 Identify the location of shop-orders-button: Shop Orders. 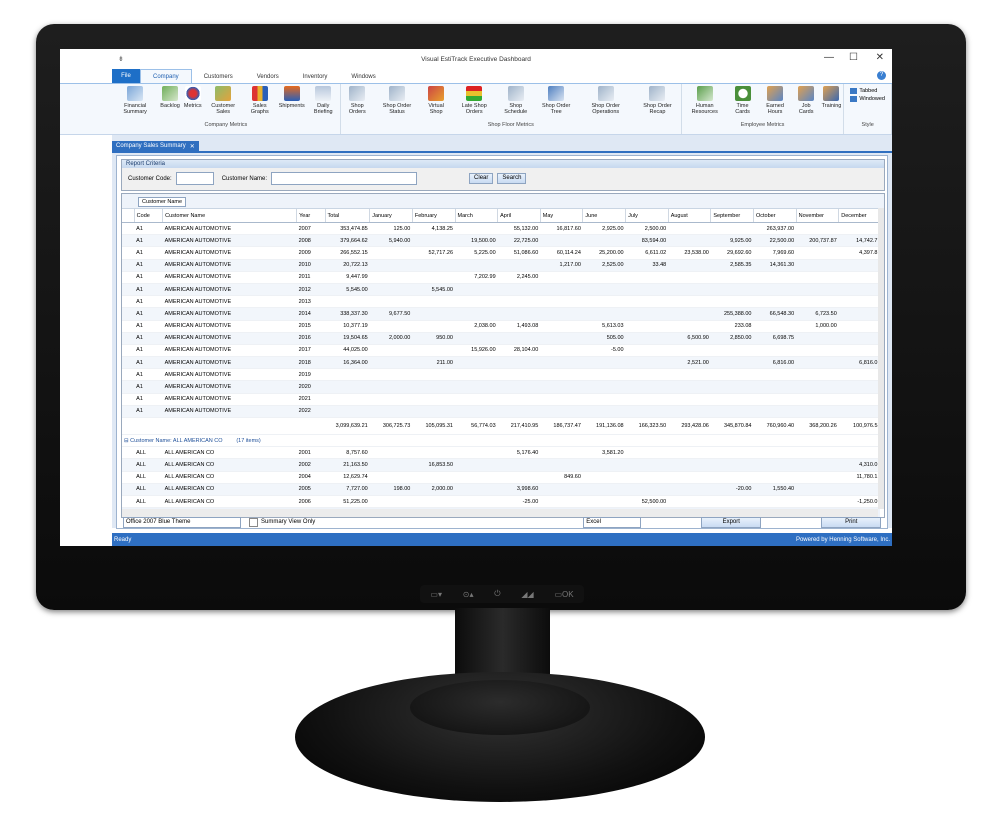
(357, 103).